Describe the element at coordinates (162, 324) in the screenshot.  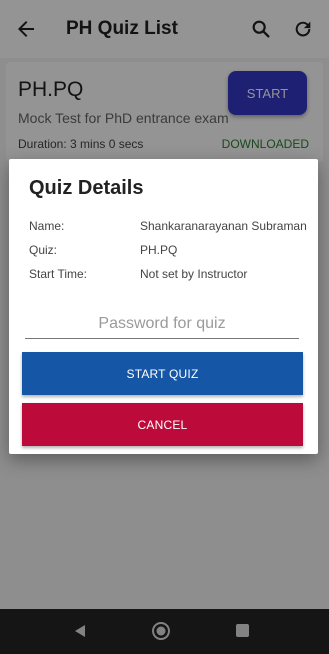
I see `password-input` at that location.